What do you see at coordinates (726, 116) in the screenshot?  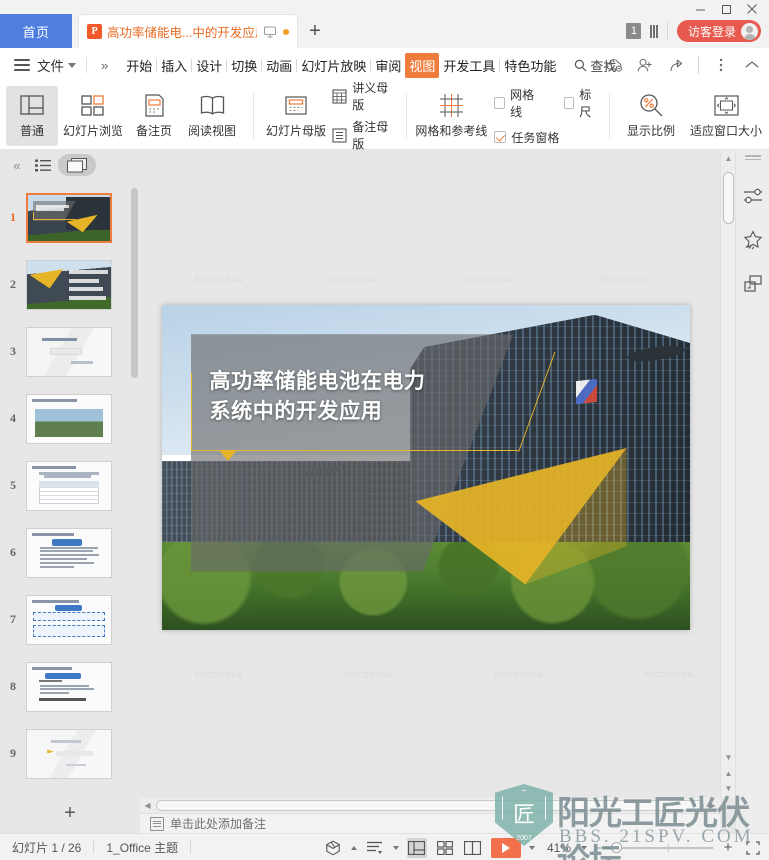 I see `fit-window-button: 适应窗口大小` at bounding box center [726, 116].